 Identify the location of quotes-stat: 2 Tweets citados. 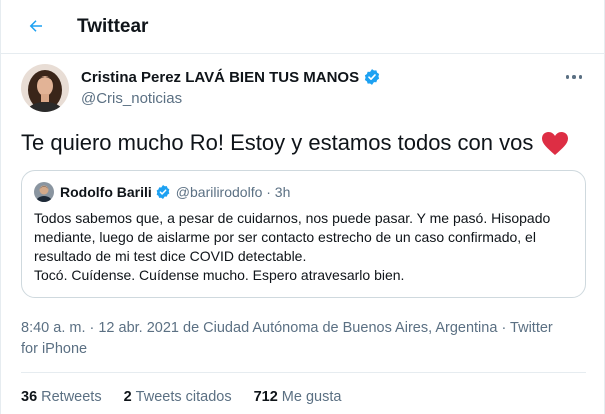
(178, 397).